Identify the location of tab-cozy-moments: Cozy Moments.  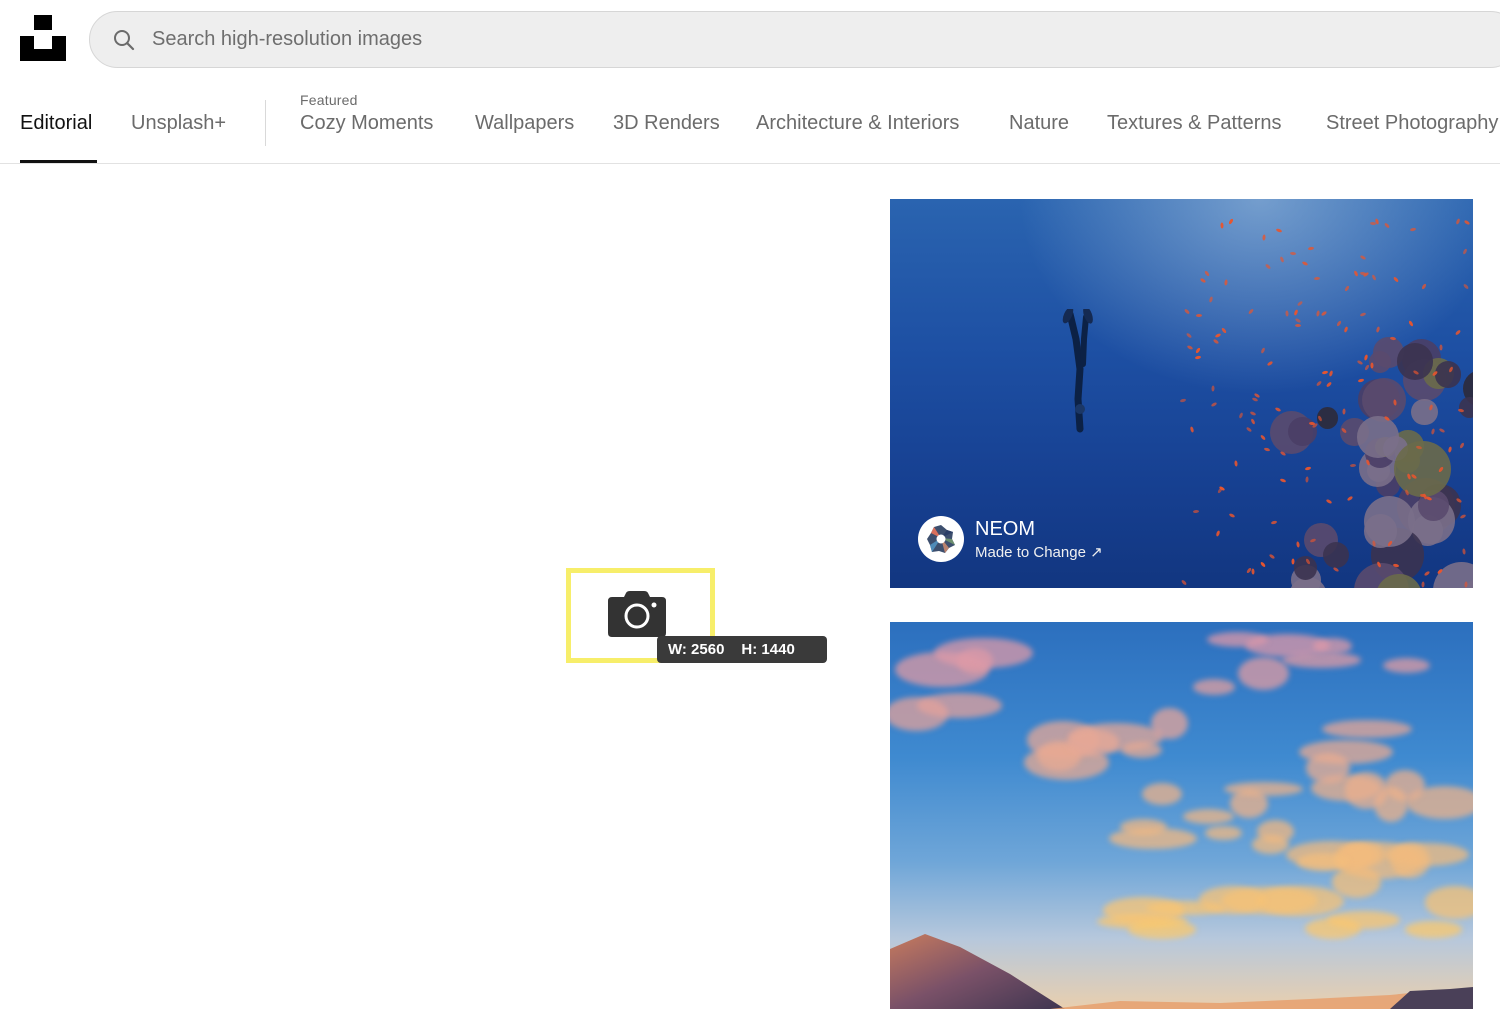
(366, 123).